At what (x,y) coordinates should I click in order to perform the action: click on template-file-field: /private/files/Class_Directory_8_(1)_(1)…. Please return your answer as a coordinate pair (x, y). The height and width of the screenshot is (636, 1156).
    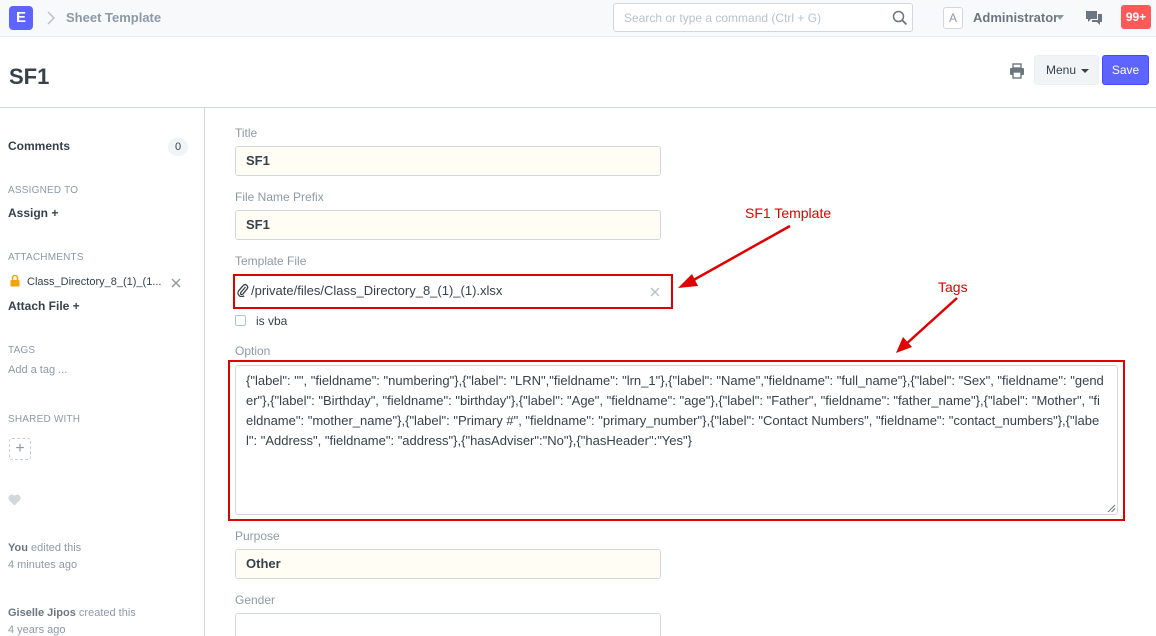
    Looking at the image, I should click on (453, 291).